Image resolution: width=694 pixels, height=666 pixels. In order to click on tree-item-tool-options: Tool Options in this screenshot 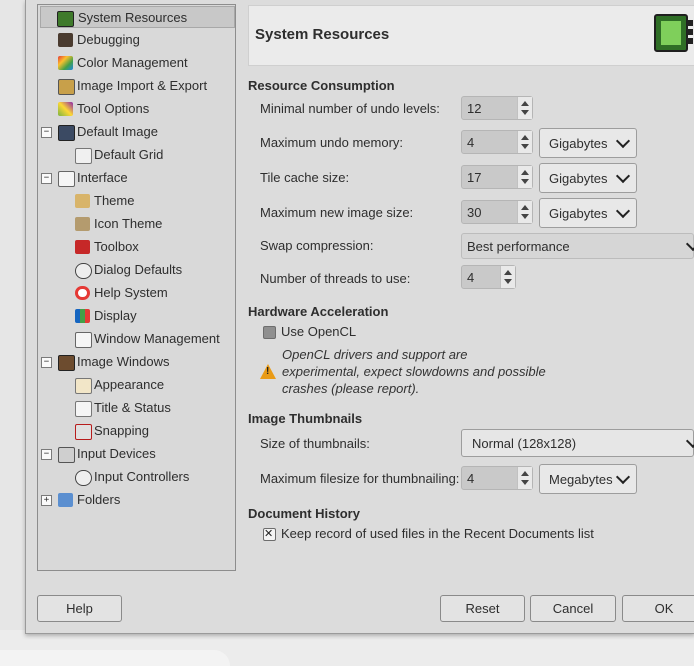, I will do `click(137, 109)`.